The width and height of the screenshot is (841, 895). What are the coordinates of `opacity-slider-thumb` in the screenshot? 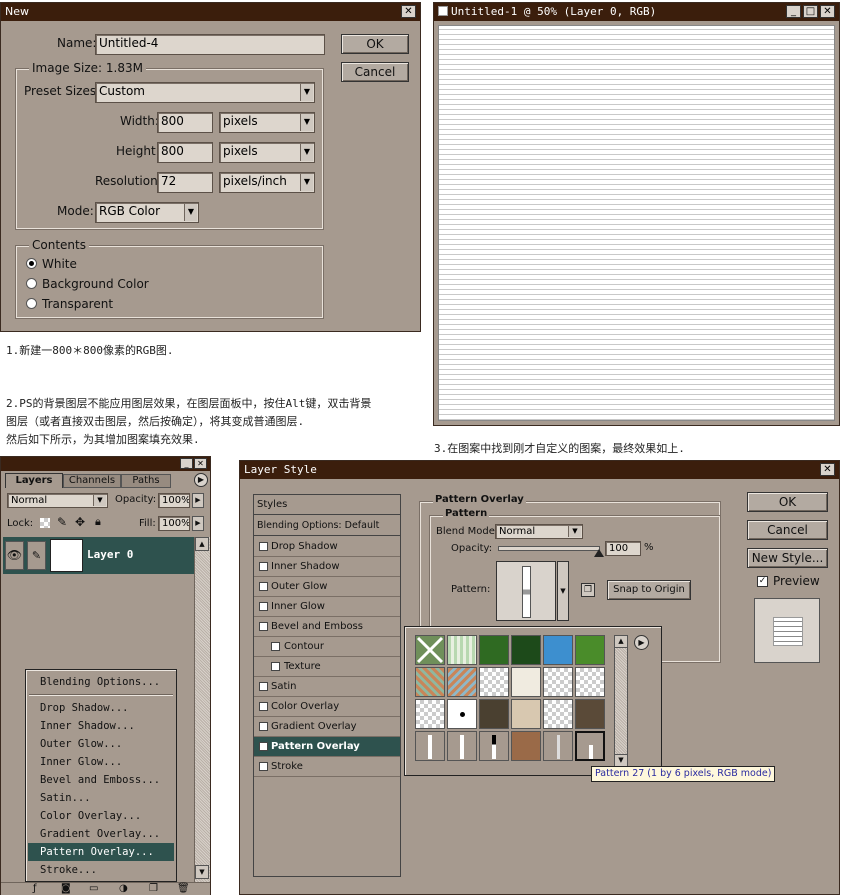 It's located at (599, 553).